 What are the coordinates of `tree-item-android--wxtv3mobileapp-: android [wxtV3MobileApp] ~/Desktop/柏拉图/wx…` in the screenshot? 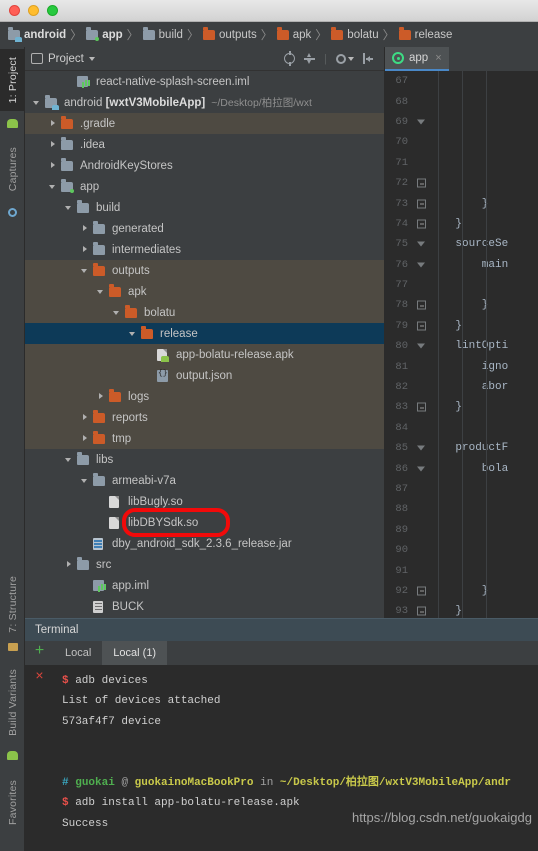 It's located at (204, 102).